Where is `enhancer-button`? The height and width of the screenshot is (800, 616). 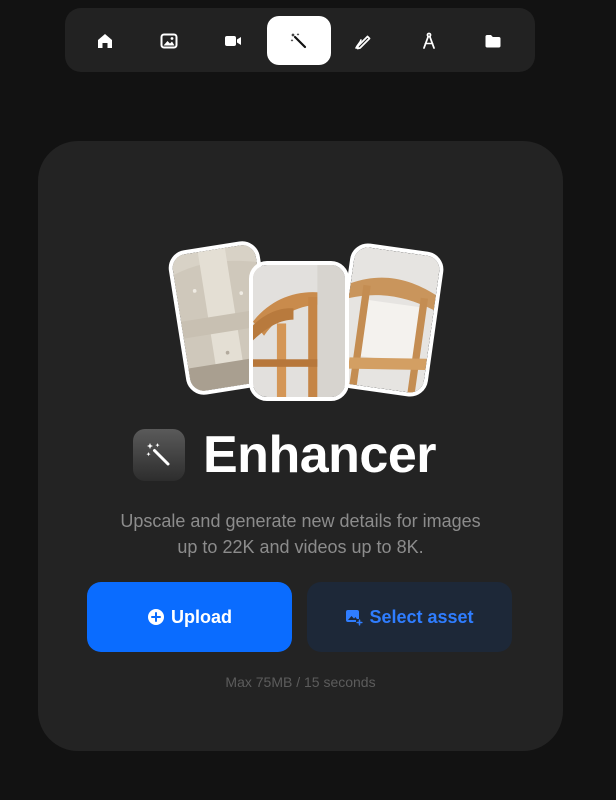
enhancer-button is located at coordinates (299, 40).